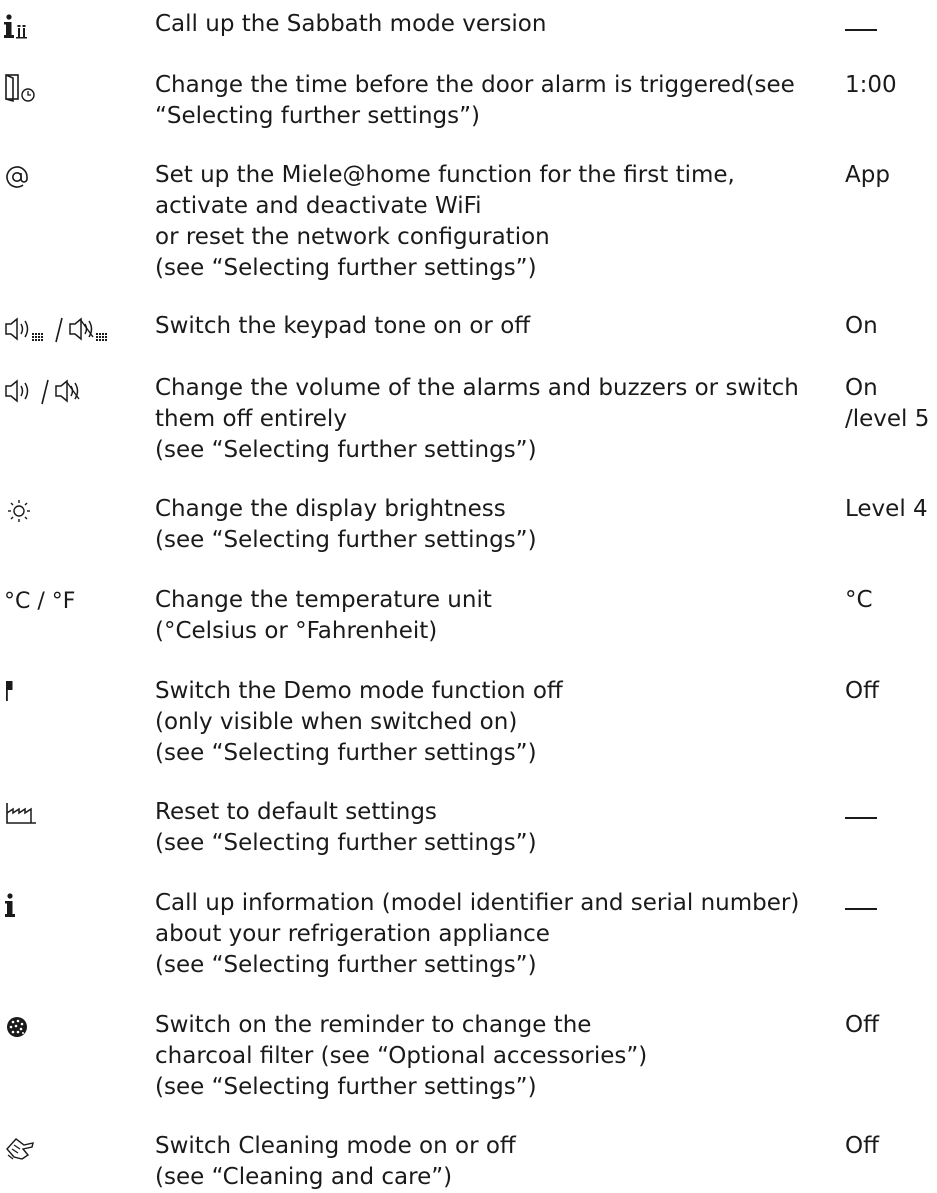 Image resolution: width=937 pixels, height=1193 pixels. What do you see at coordinates (20, 1149) in the screenshot?
I see `cleaning-mode-icon` at bounding box center [20, 1149].